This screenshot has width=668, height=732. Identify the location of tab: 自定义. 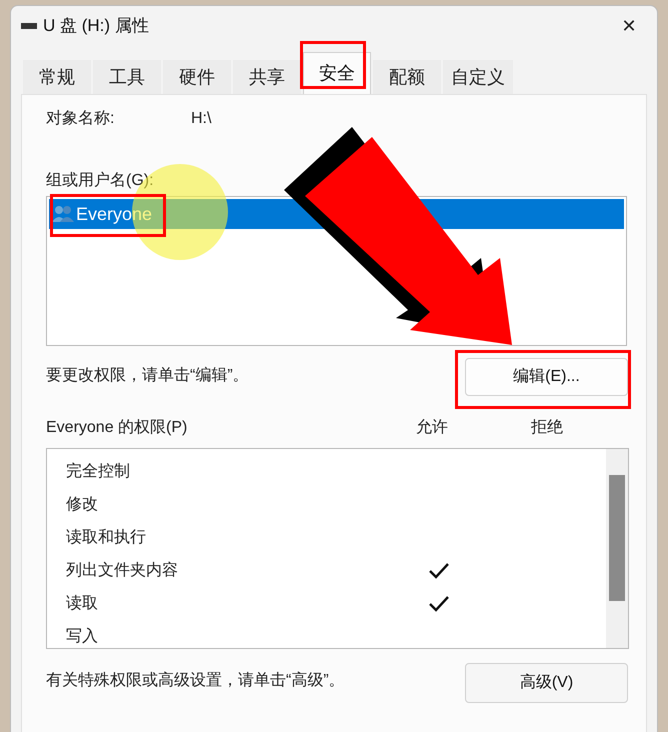
(478, 77).